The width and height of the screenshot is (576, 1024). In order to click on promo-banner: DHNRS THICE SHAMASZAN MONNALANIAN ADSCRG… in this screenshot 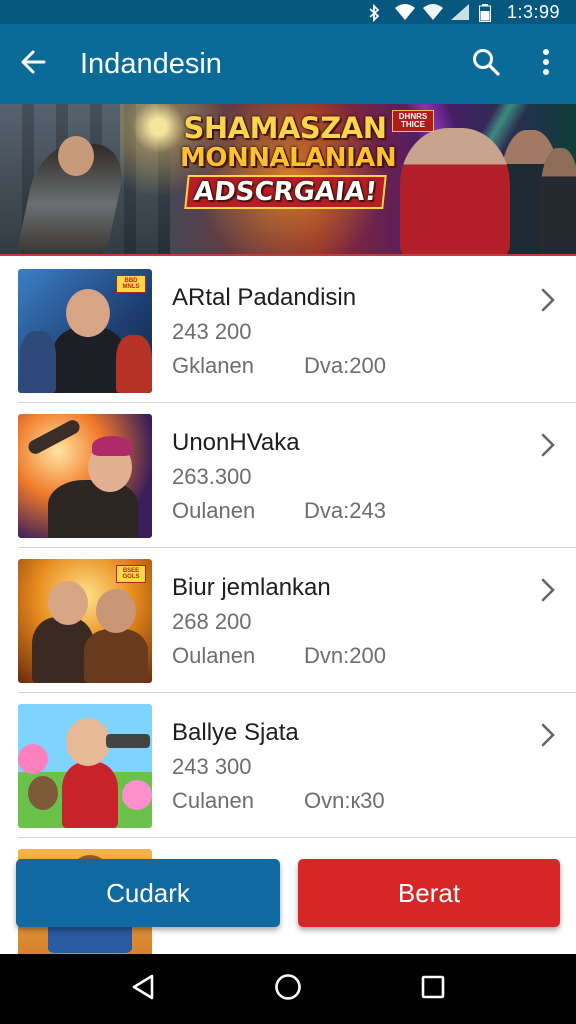, I will do `click(288, 180)`.